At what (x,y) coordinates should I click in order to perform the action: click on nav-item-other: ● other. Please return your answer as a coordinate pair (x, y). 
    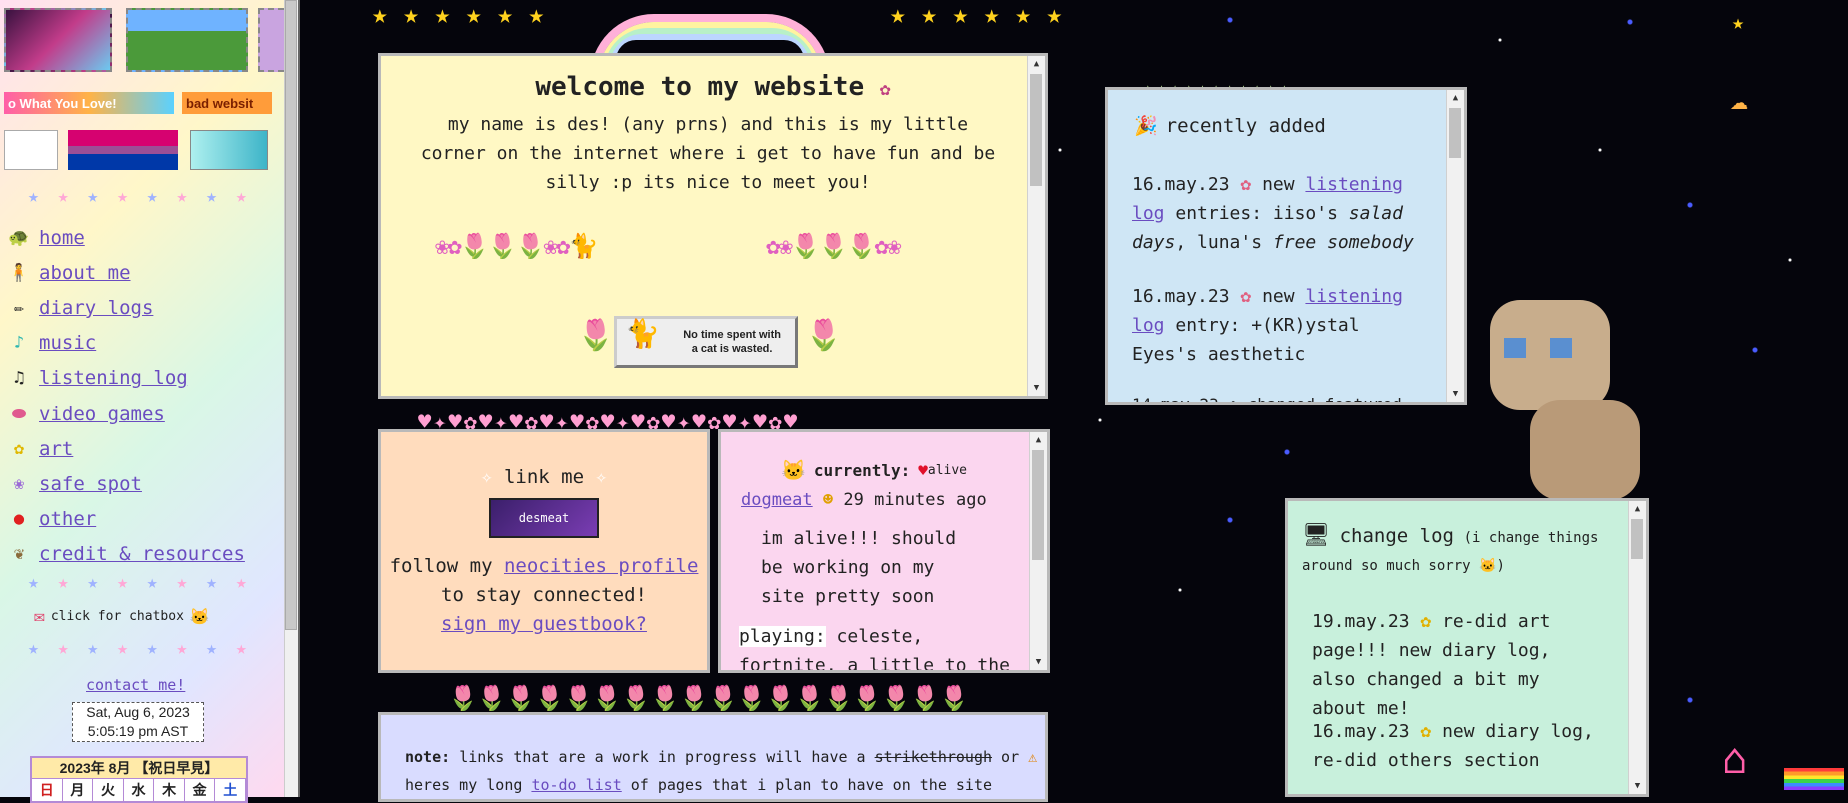
    Looking at the image, I should click on (125, 519).